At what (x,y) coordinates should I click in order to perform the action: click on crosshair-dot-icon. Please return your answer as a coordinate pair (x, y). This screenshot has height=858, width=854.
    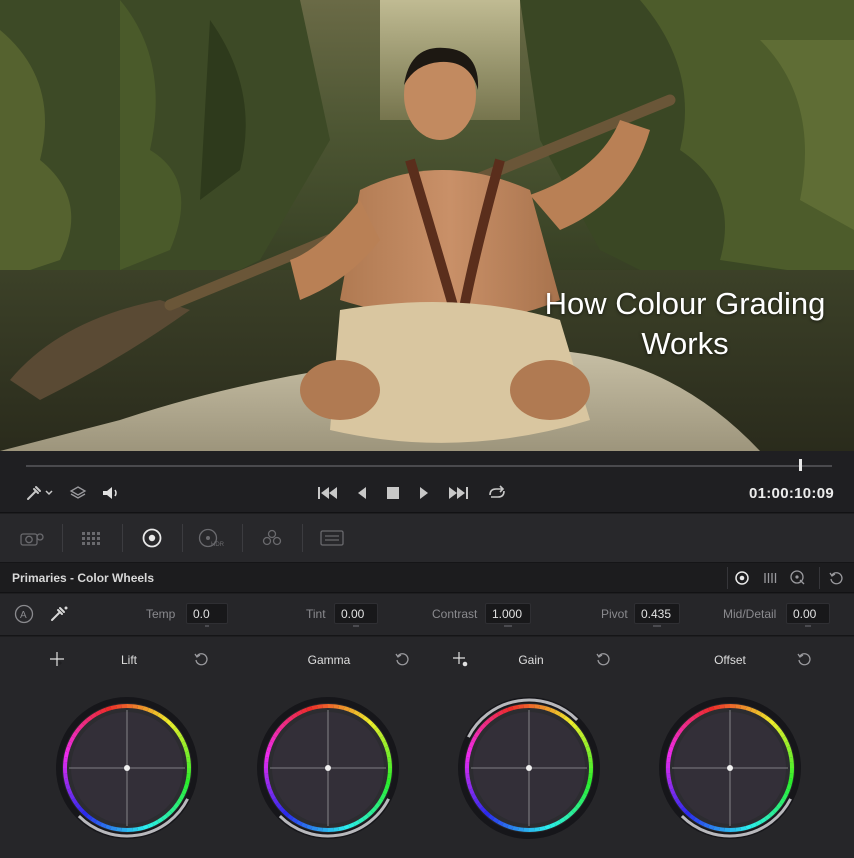
    Looking at the image, I should click on (460, 659).